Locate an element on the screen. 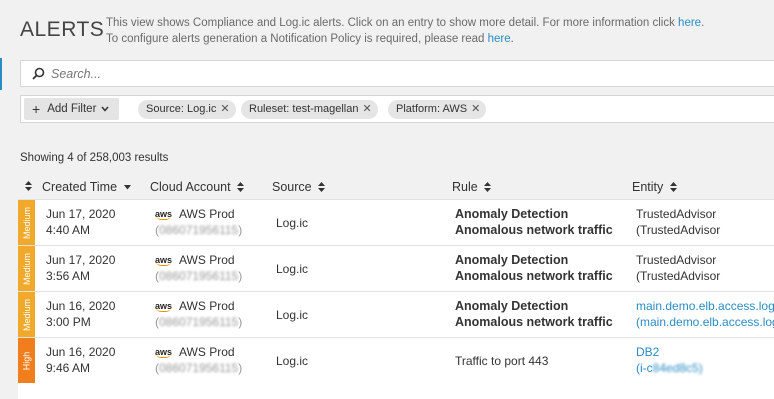 Image resolution: width=774 pixels, height=399 pixels. notification-policy-link: here is located at coordinates (499, 39).